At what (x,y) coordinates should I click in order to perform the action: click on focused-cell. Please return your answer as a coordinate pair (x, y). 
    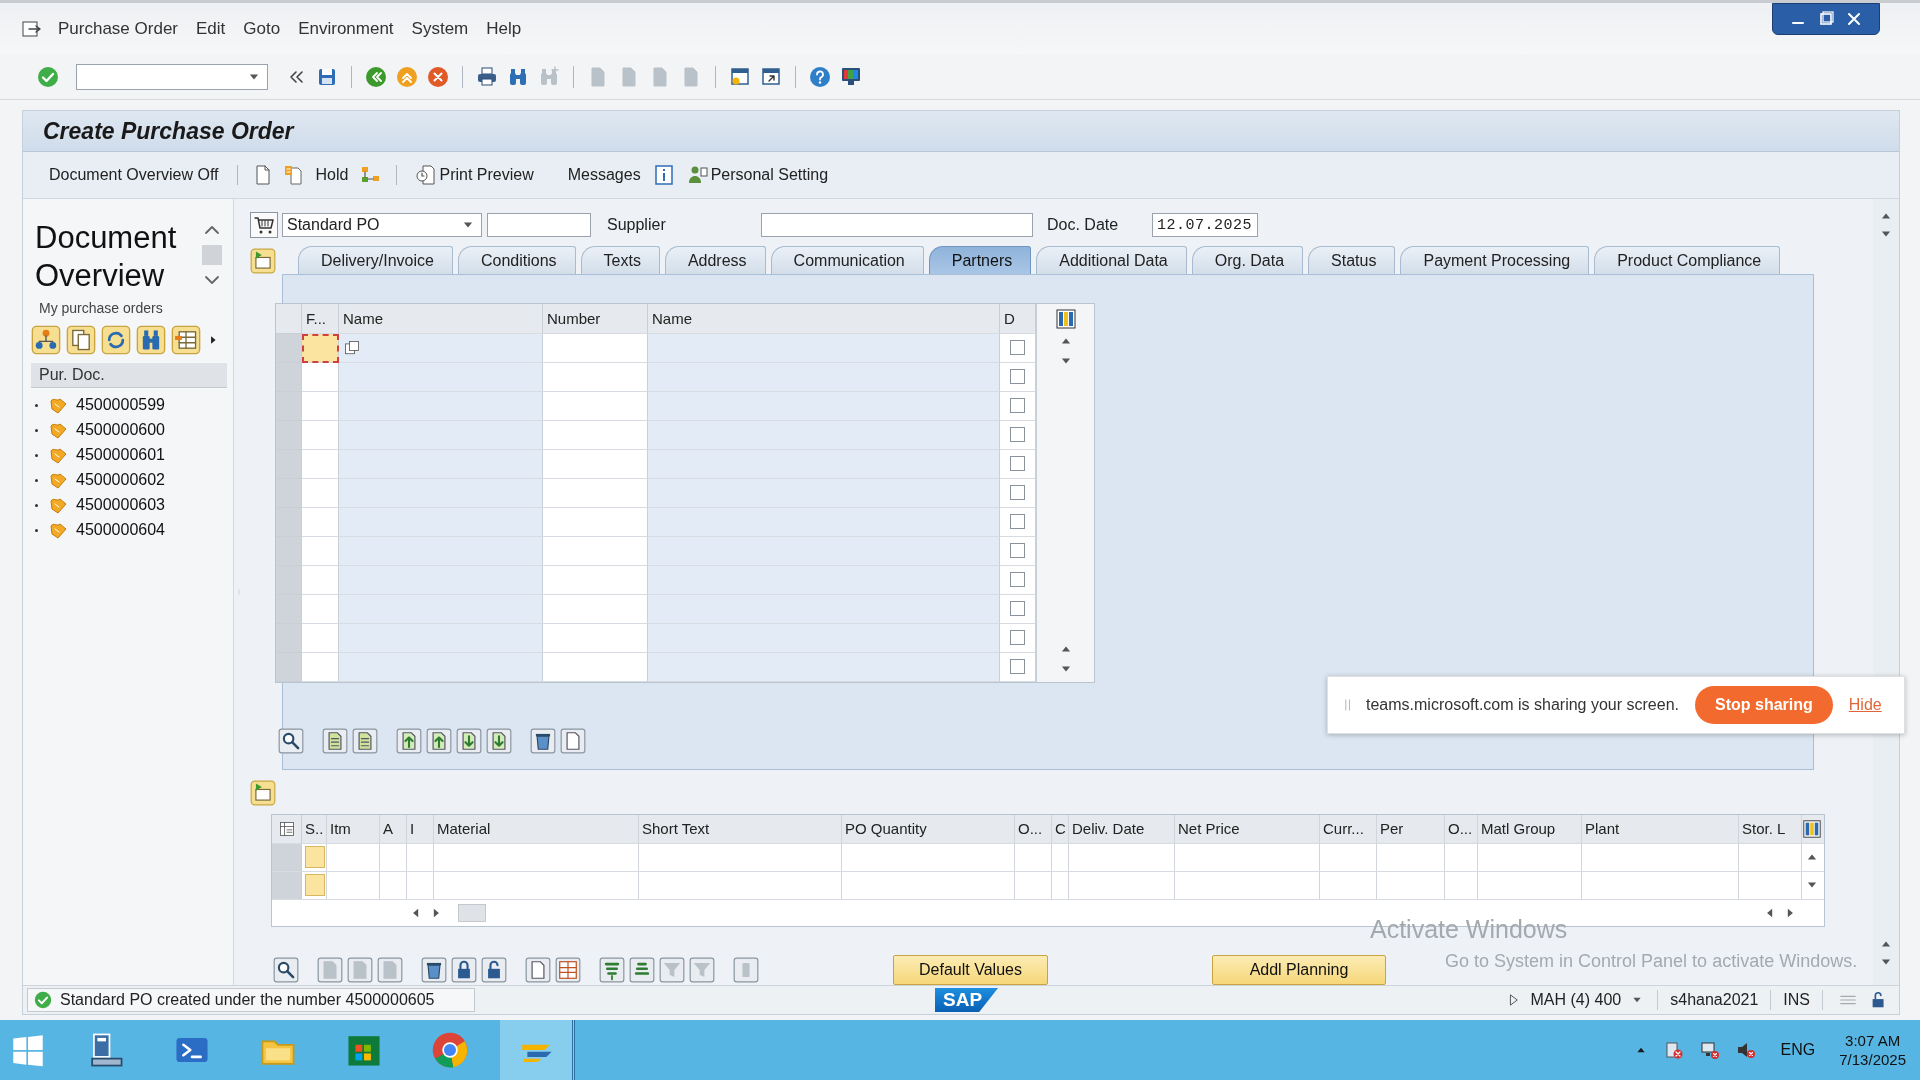
    Looking at the image, I should click on (320, 348).